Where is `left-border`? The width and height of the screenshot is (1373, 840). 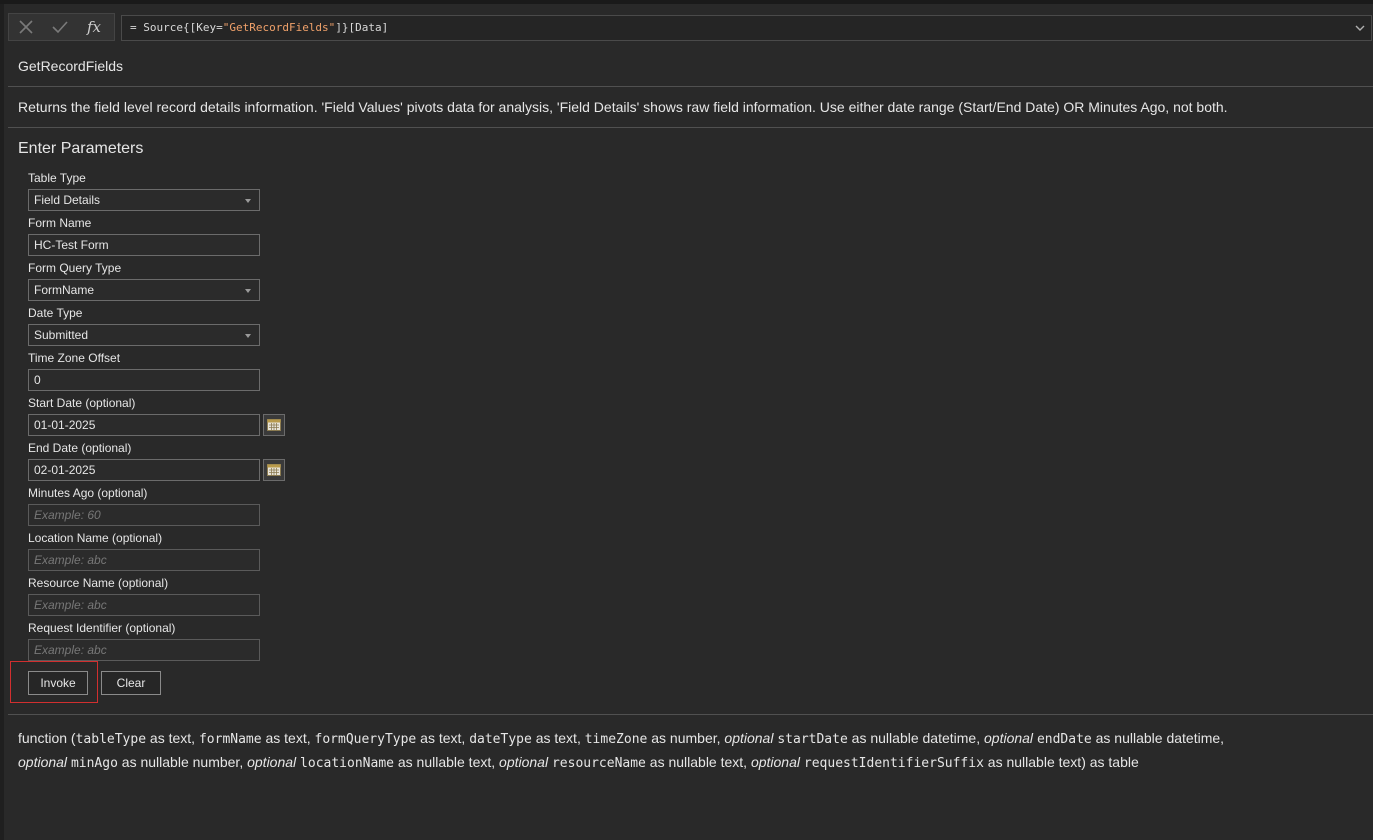 left-border is located at coordinates (2, 422).